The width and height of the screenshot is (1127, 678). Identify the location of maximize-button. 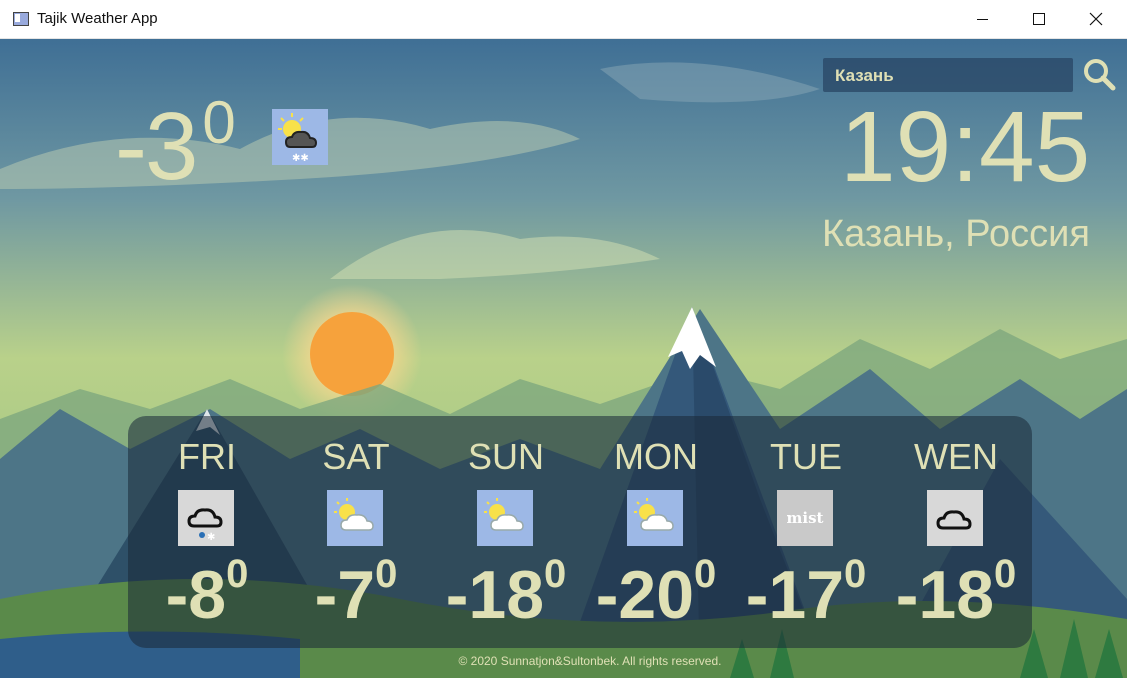
(1039, 19).